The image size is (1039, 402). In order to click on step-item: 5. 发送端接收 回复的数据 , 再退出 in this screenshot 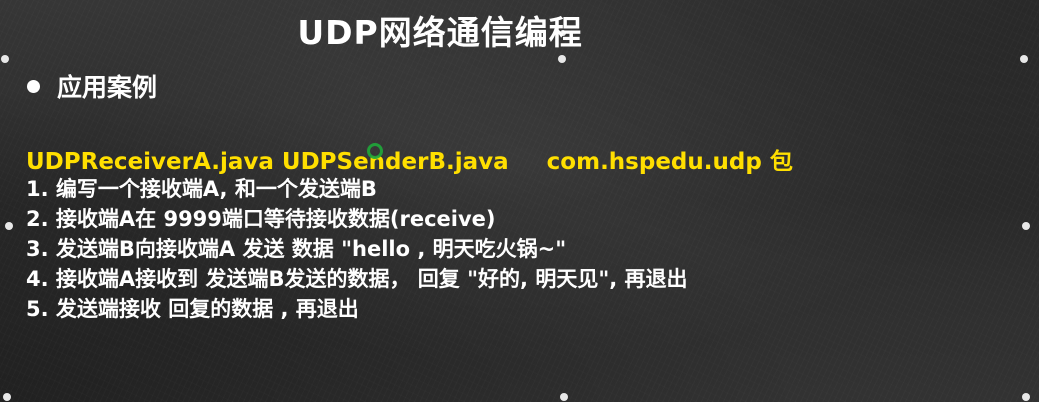, I will do `click(192, 309)`.